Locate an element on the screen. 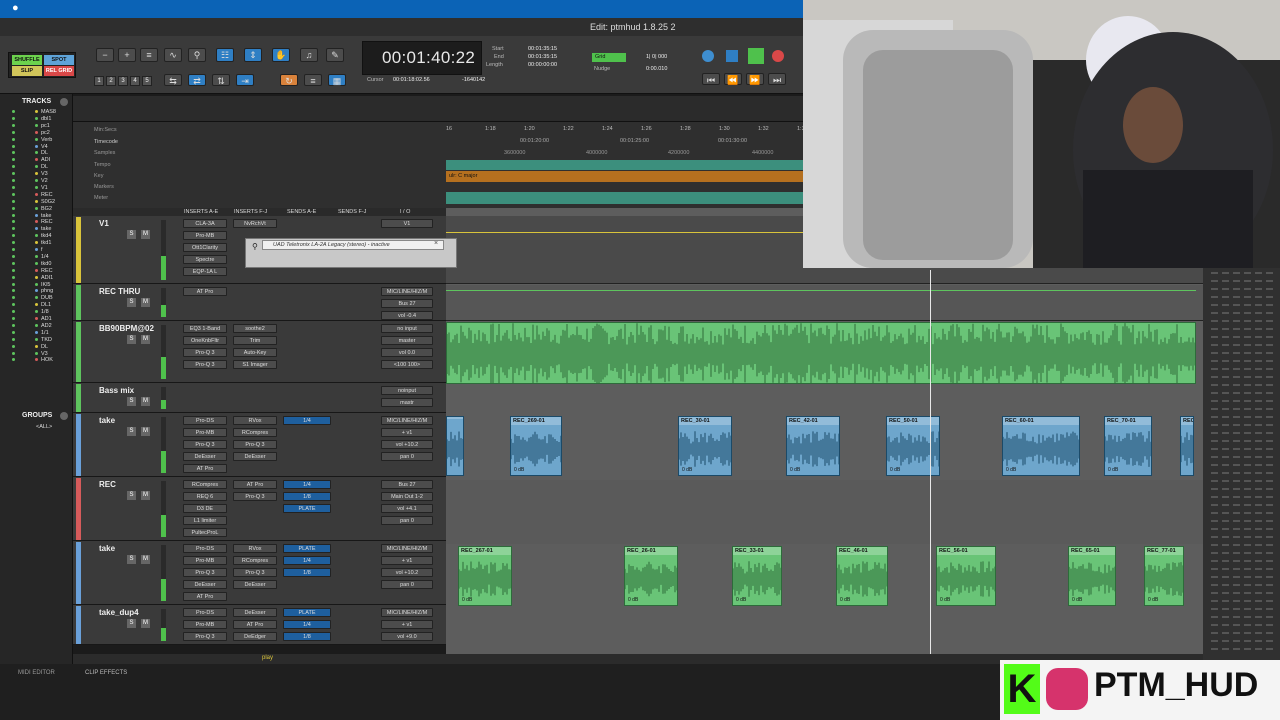  nudge-value: 0:00.010 is located at coordinates (656, 69).